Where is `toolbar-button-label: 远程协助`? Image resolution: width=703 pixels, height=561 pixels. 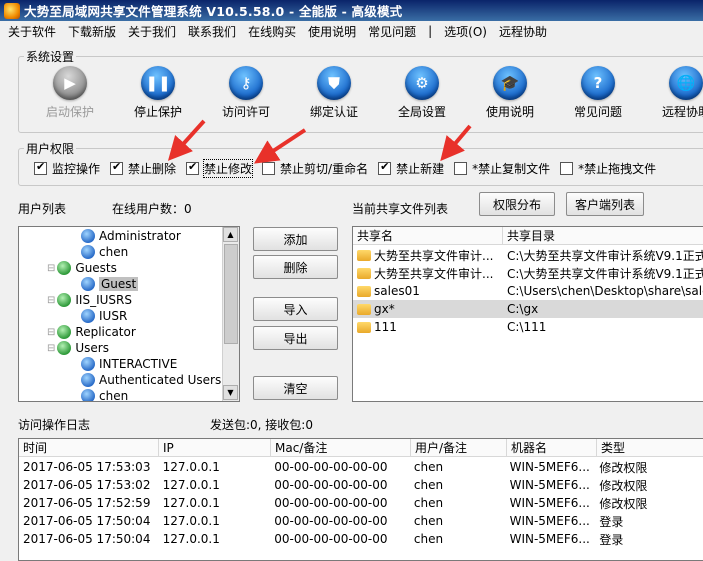 toolbar-button-label: 远程协助 is located at coordinates (682, 112).